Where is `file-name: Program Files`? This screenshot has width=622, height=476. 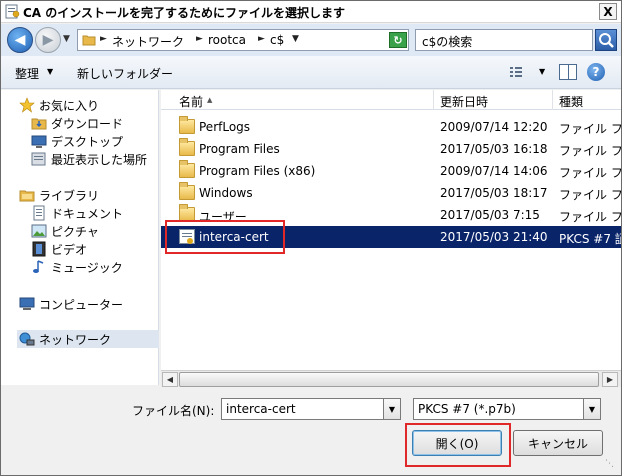 file-name: Program Files is located at coordinates (239, 149).